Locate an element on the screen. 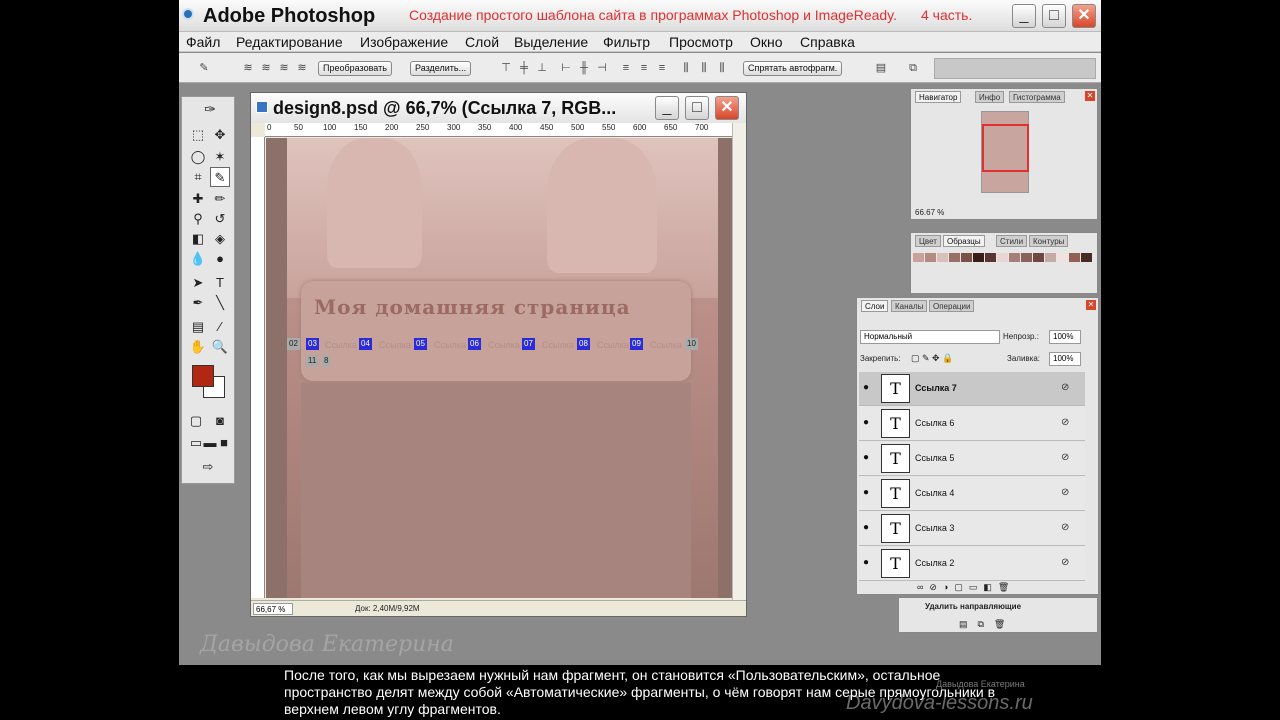 The height and width of the screenshot is (720, 1280). layer-row: ● T Ссылка 5 ⊘ is located at coordinates (972, 459).